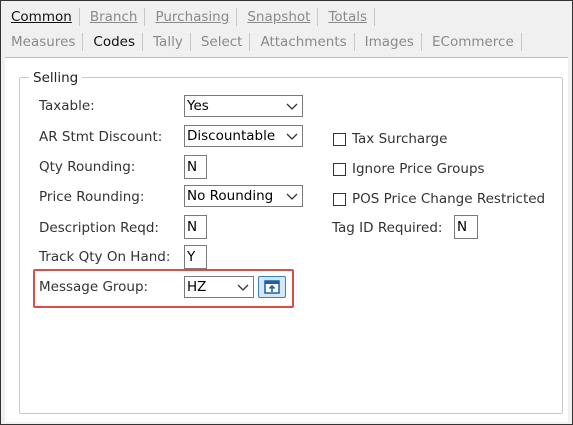  What do you see at coordinates (92, 197) in the screenshot?
I see `price-rounding-label: Price Rounding:` at bounding box center [92, 197].